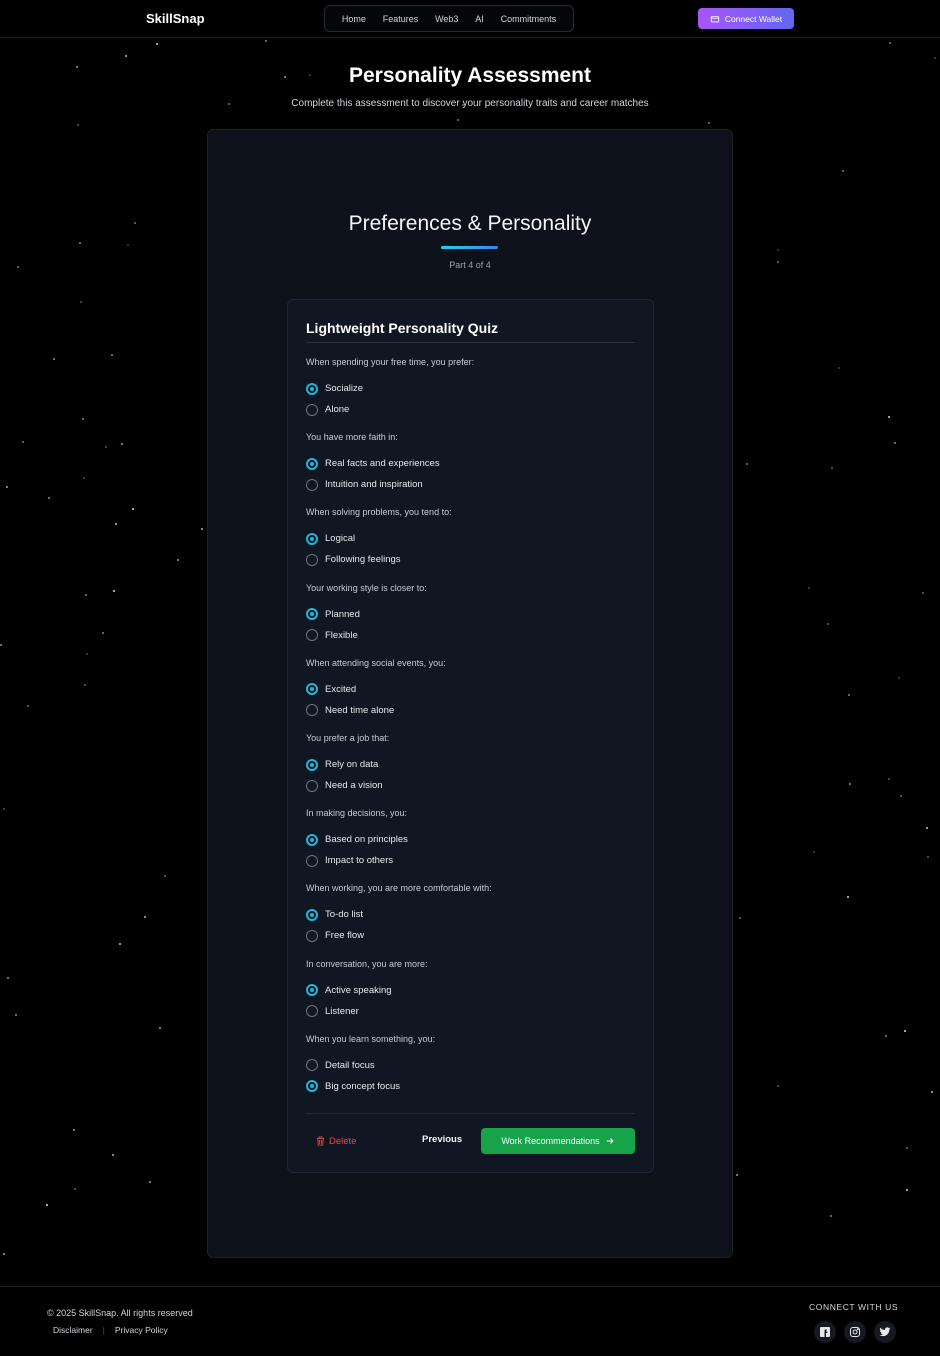 This screenshot has width=940, height=1356. I want to click on radio-option-label: Big concept focus, so click(362, 1086).